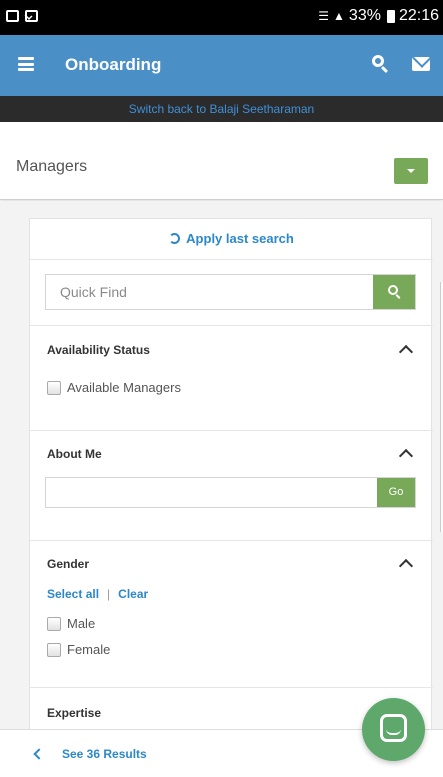 Image resolution: width=443 pixels, height=777 pixels. Describe the element at coordinates (221, 109) in the screenshot. I see `switch-user-link: Switch back to Balaji Seetharaman` at that location.